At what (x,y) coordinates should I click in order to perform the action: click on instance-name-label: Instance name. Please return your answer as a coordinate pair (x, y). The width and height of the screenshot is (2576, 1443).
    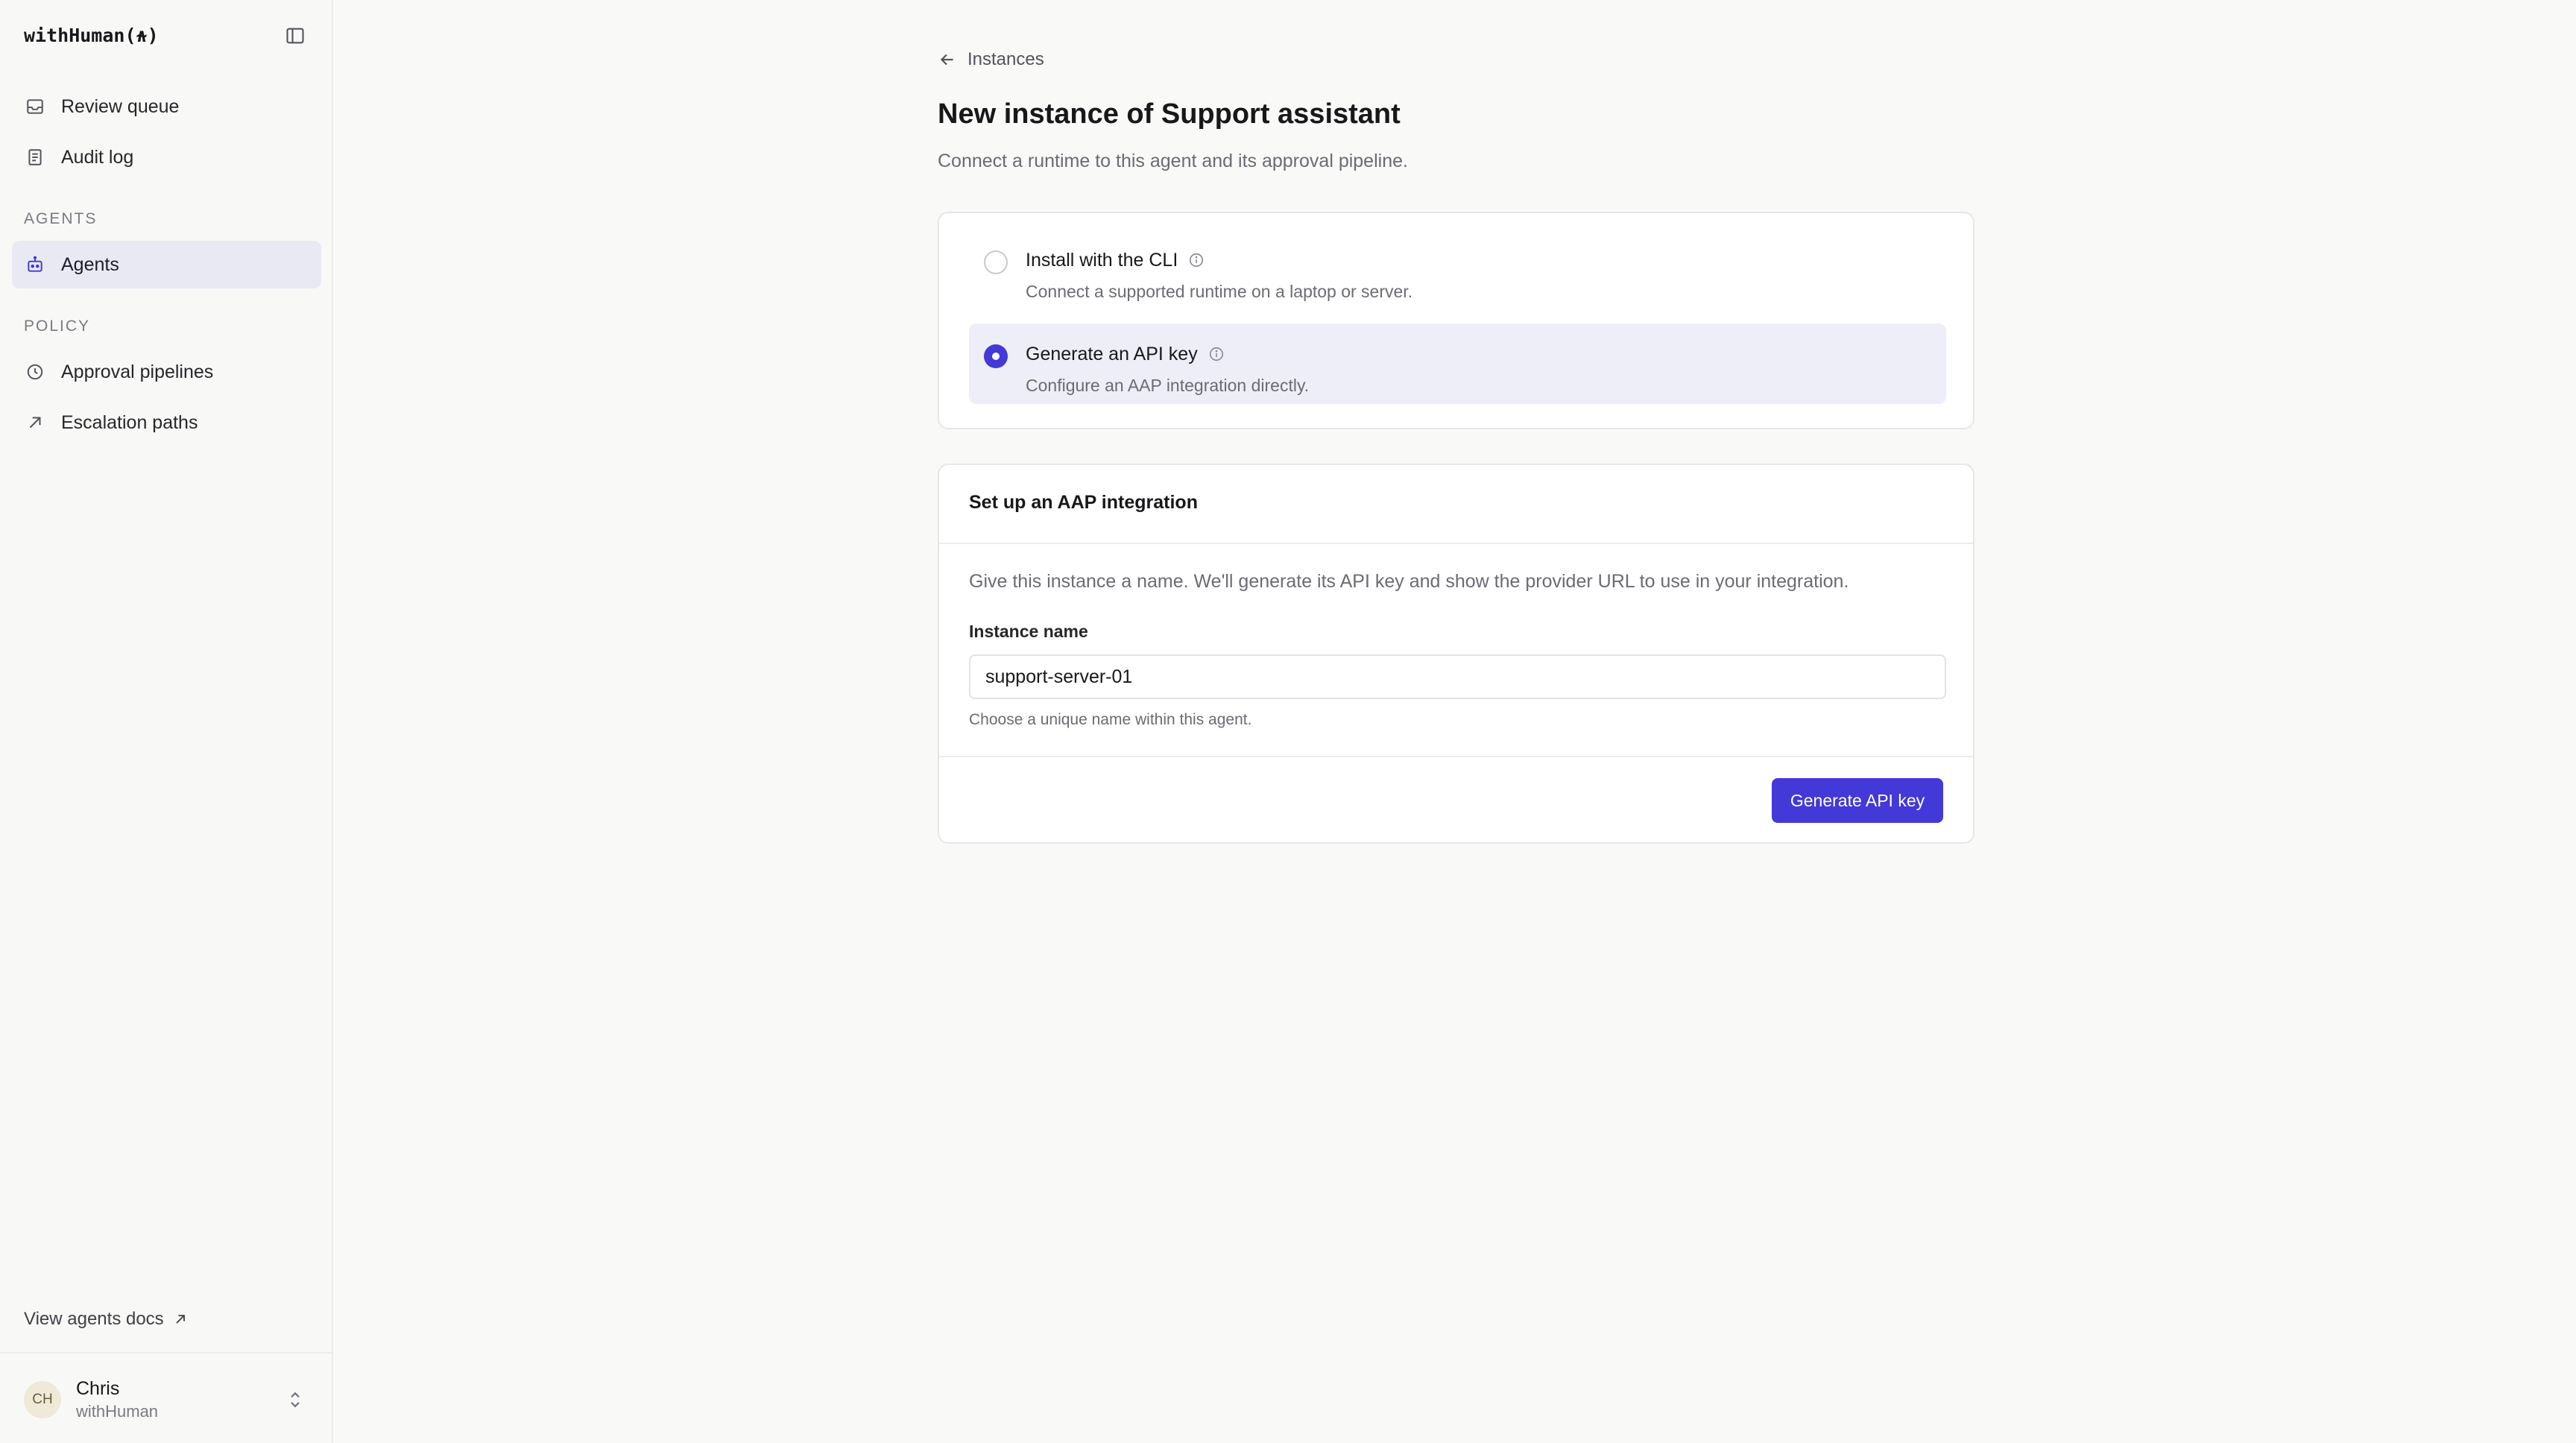
    Looking at the image, I should click on (1028, 631).